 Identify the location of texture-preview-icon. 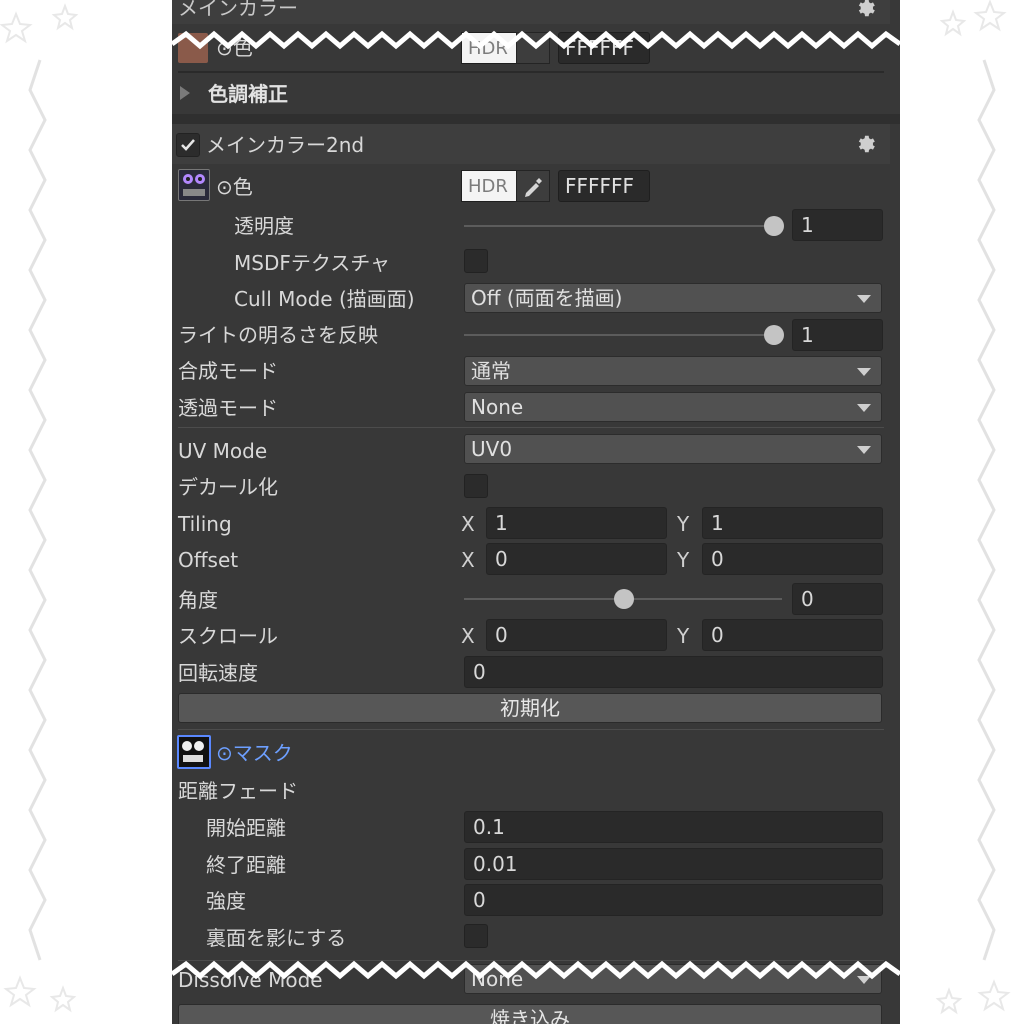
(194, 185).